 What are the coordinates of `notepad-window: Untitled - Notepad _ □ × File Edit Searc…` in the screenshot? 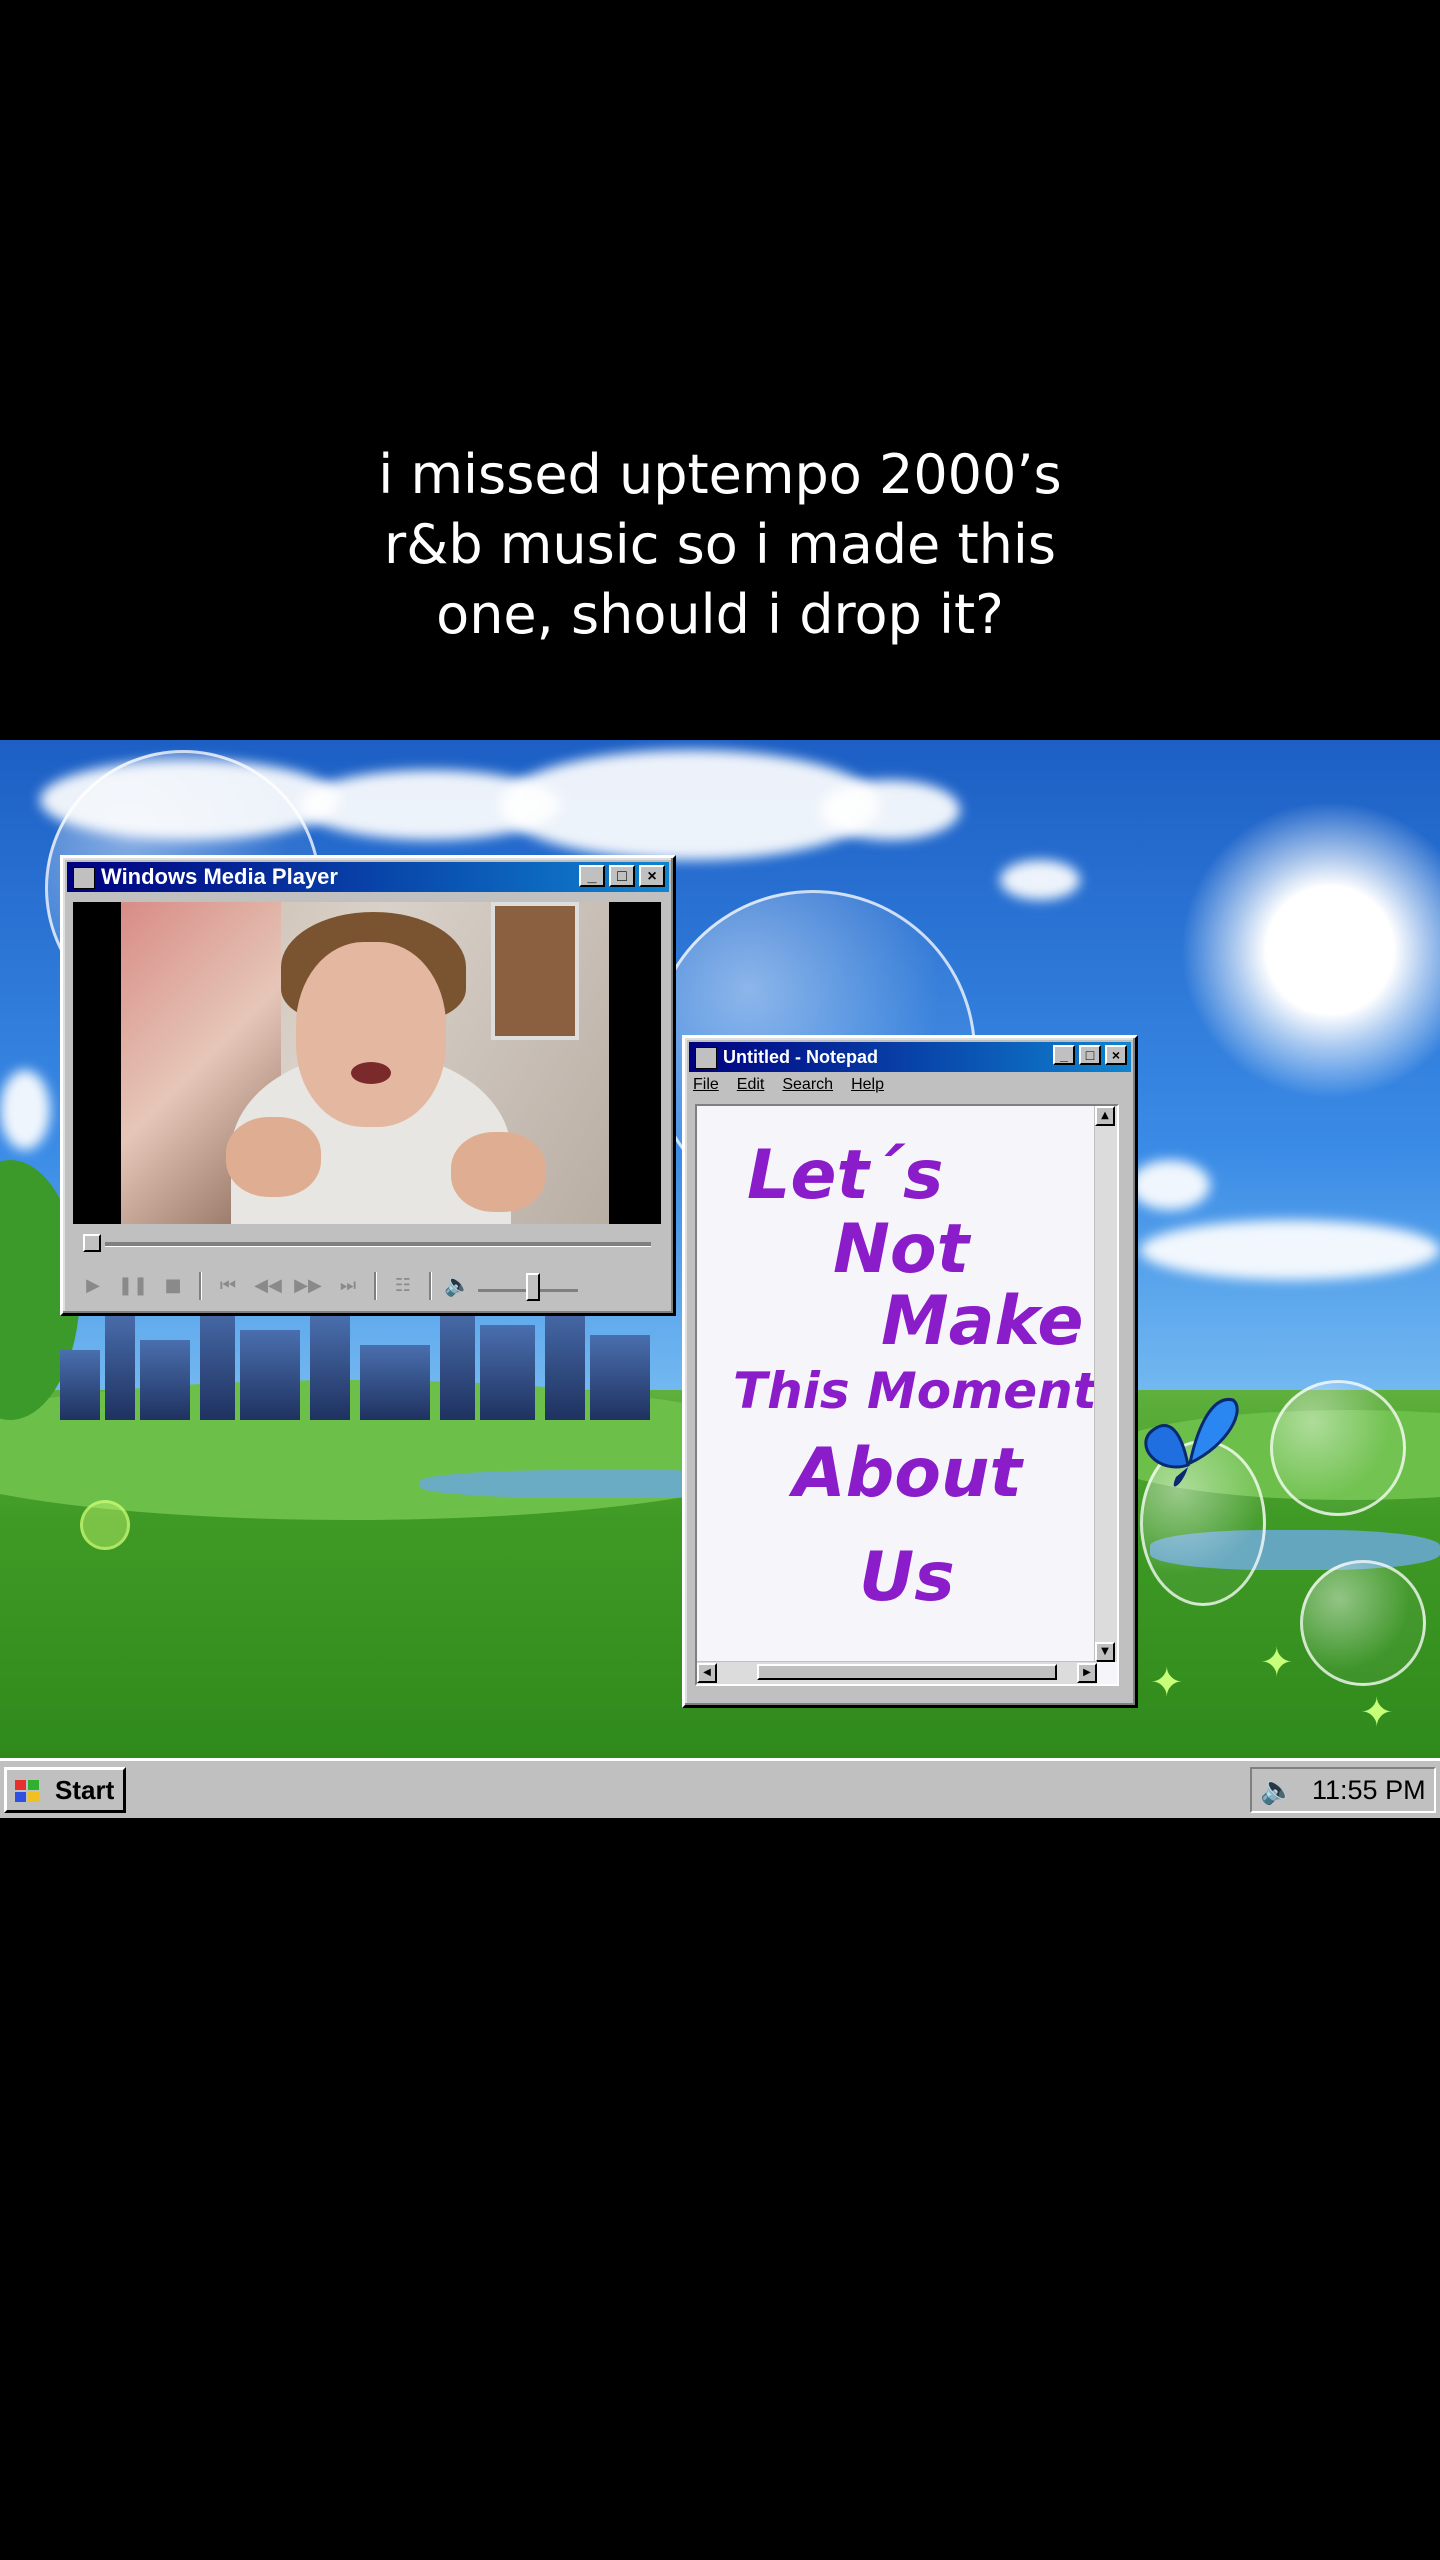 It's located at (910, 1371).